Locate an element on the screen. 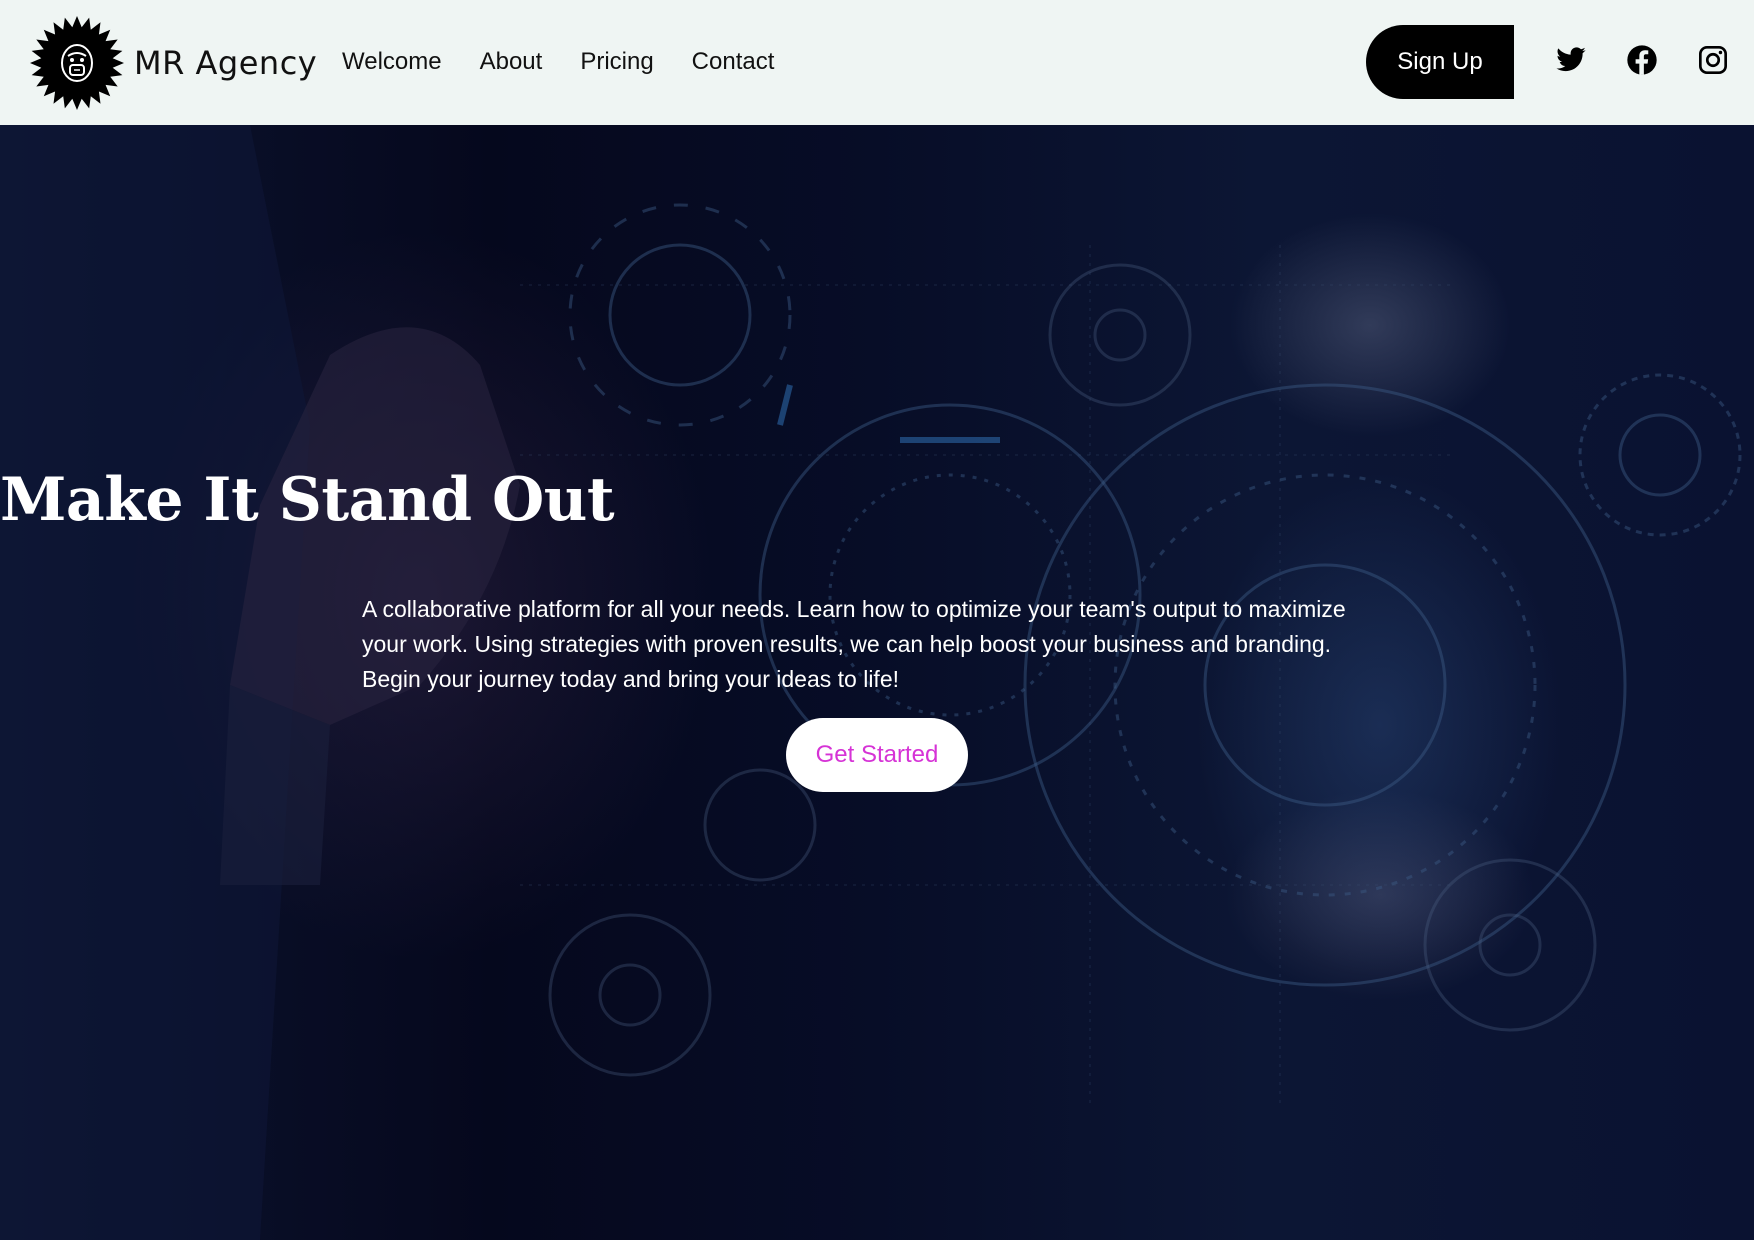 This screenshot has height=1240, width=1754. instagram-icon is located at coordinates (1713, 60).